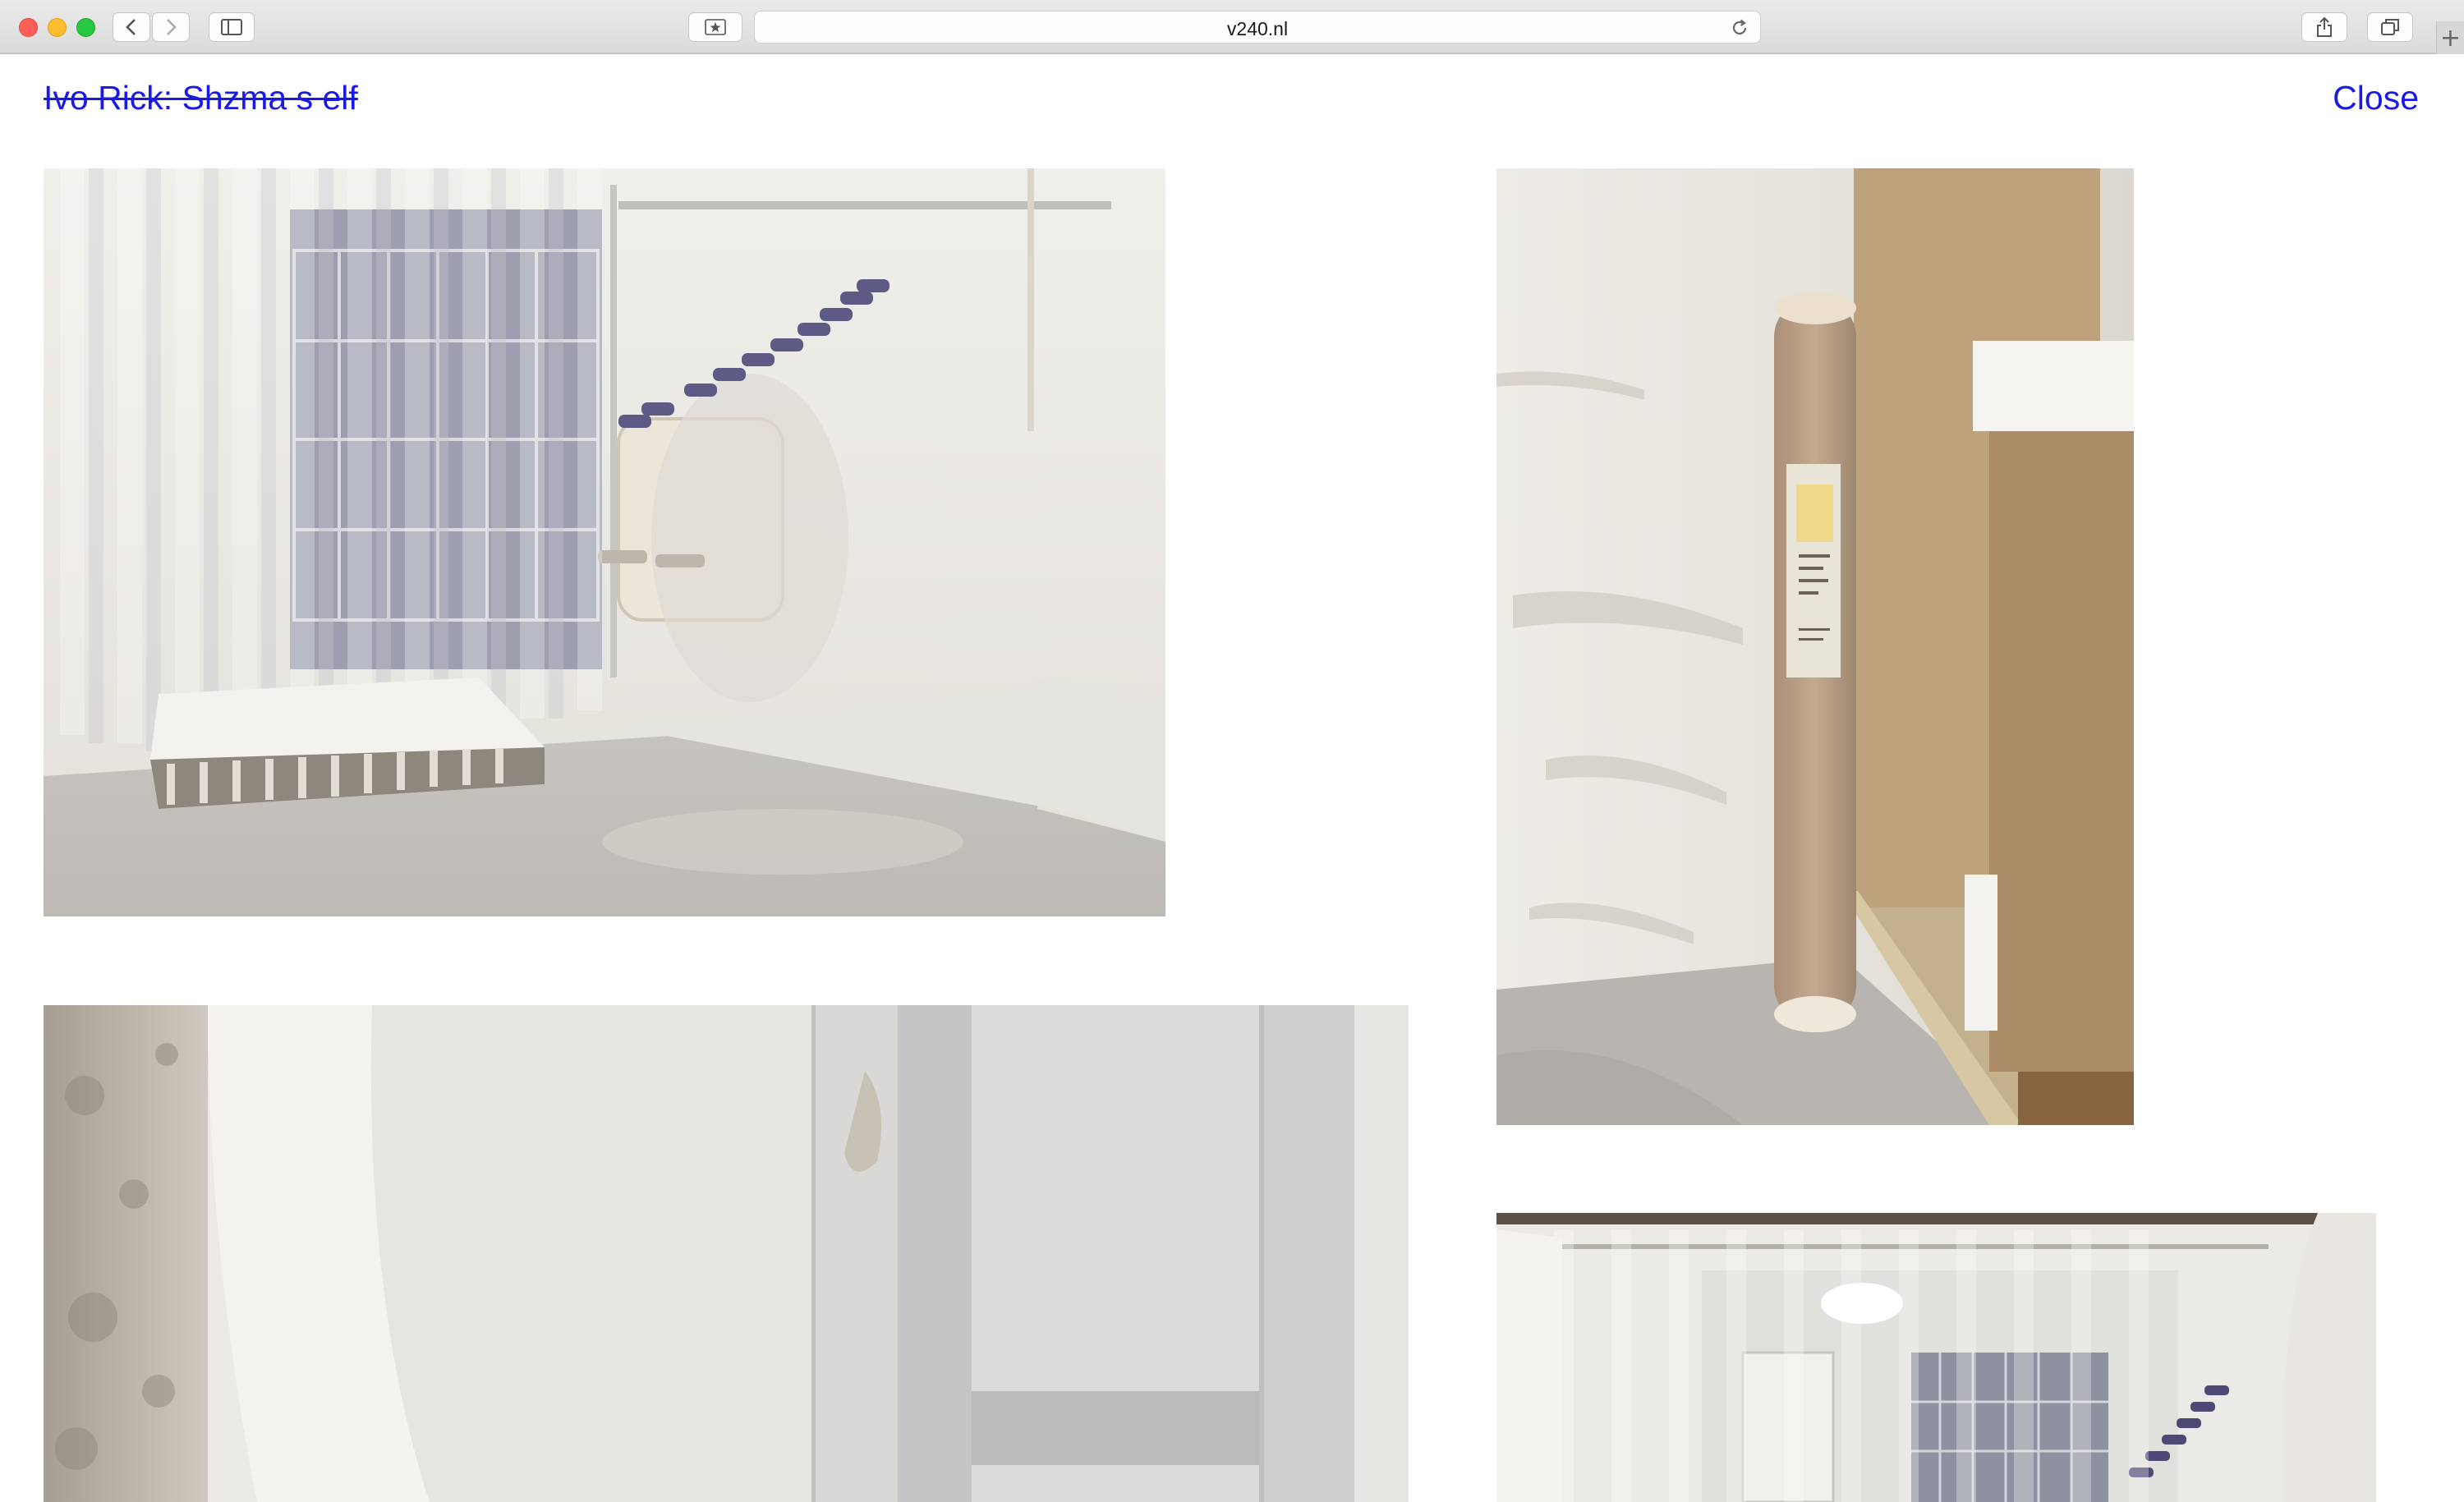  Describe the element at coordinates (85, 27) in the screenshot. I see `fullscreen-window-button` at that location.